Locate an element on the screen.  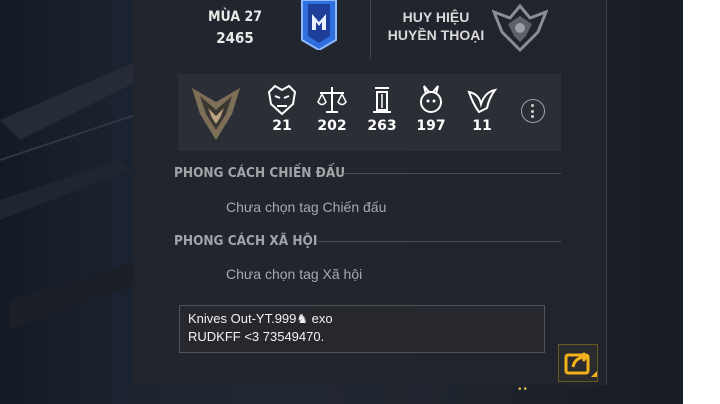
social-style-value: Chưa chọn tag Xã hội is located at coordinates (294, 274).